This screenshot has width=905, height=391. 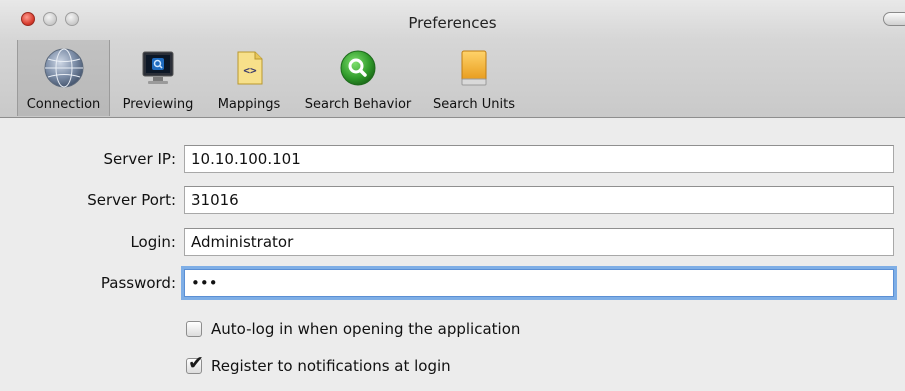 What do you see at coordinates (366, 329) in the screenshot?
I see `auto-login-label: Auto-log in when opening the application` at bounding box center [366, 329].